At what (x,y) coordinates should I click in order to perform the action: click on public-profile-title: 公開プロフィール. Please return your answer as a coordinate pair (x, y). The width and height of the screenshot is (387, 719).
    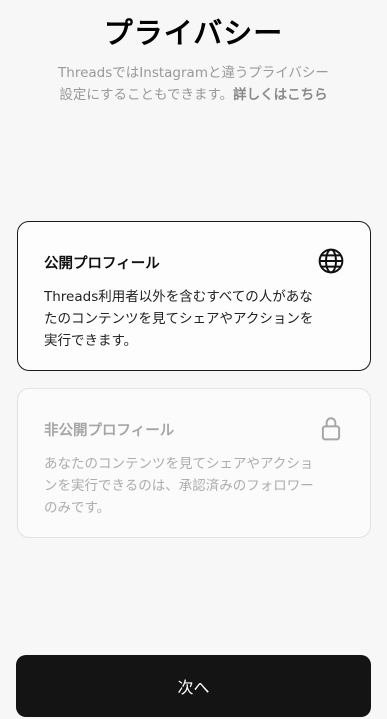
    Looking at the image, I should click on (102, 264).